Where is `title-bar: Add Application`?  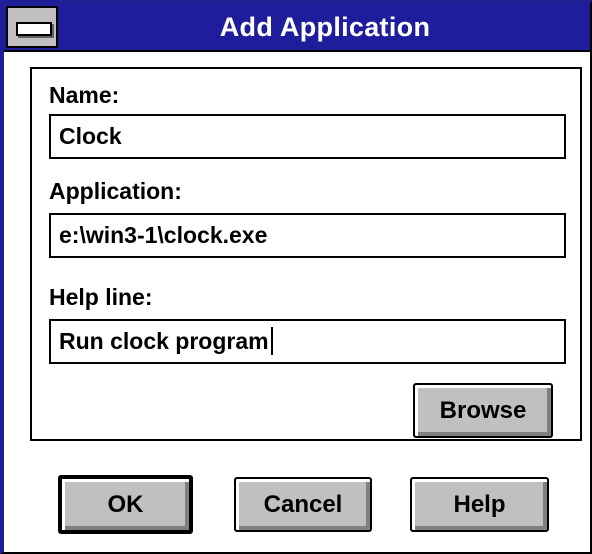
title-bar: Add Application is located at coordinates (297, 28).